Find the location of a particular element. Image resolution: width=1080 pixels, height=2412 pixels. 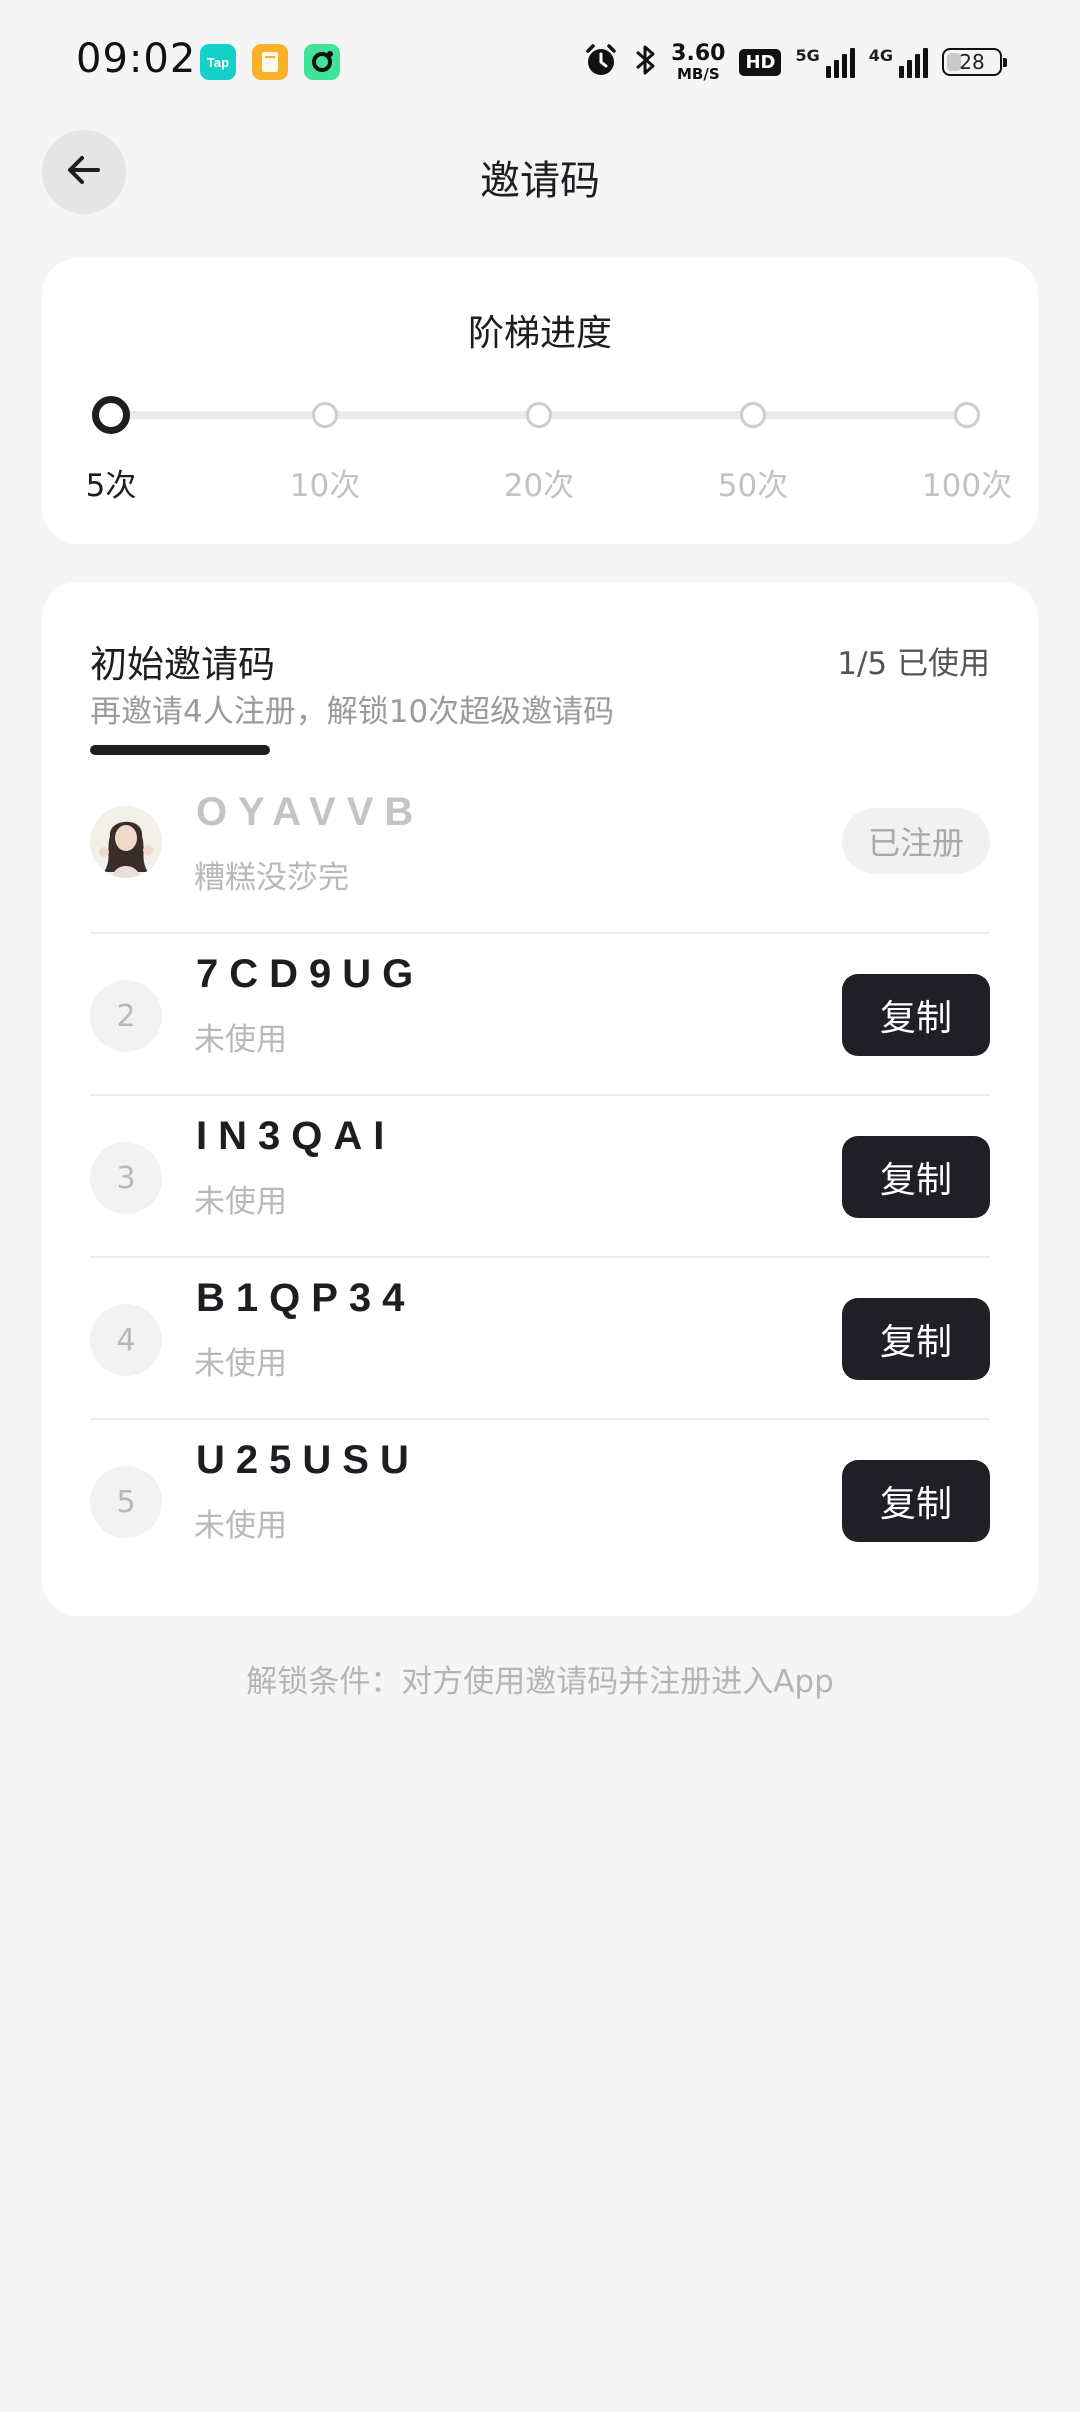

invite-code: 7CD9UG is located at coordinates (310, 974).